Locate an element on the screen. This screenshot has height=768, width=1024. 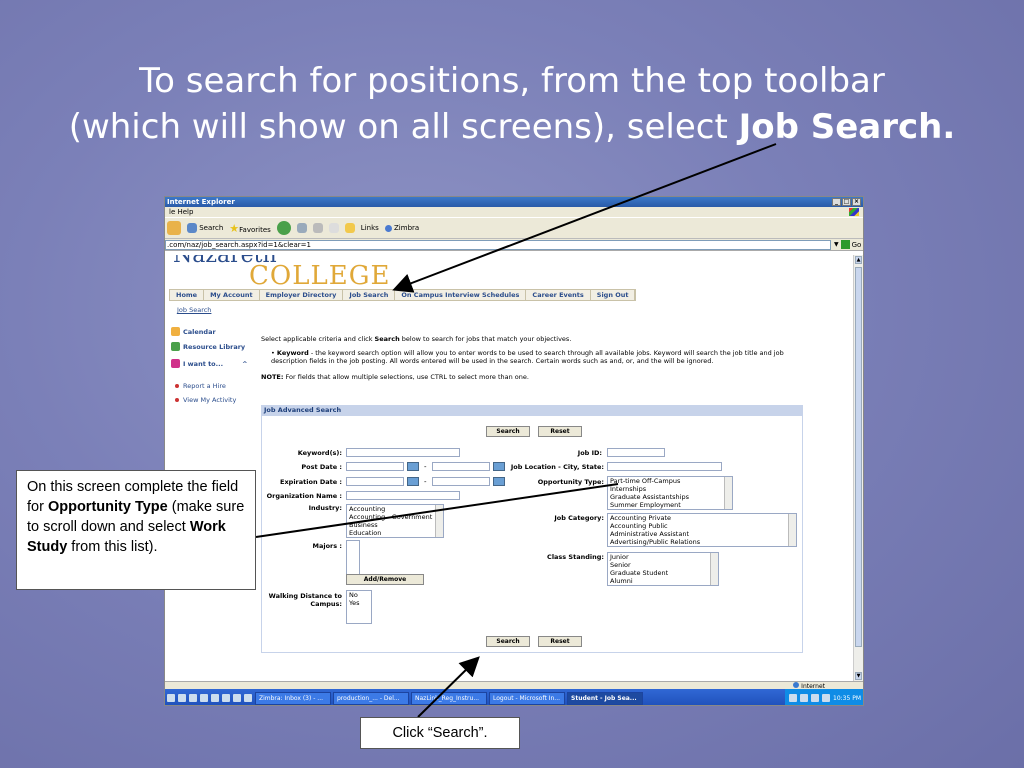
callout-text-3: from this list). is located at coordinates (112, 547).